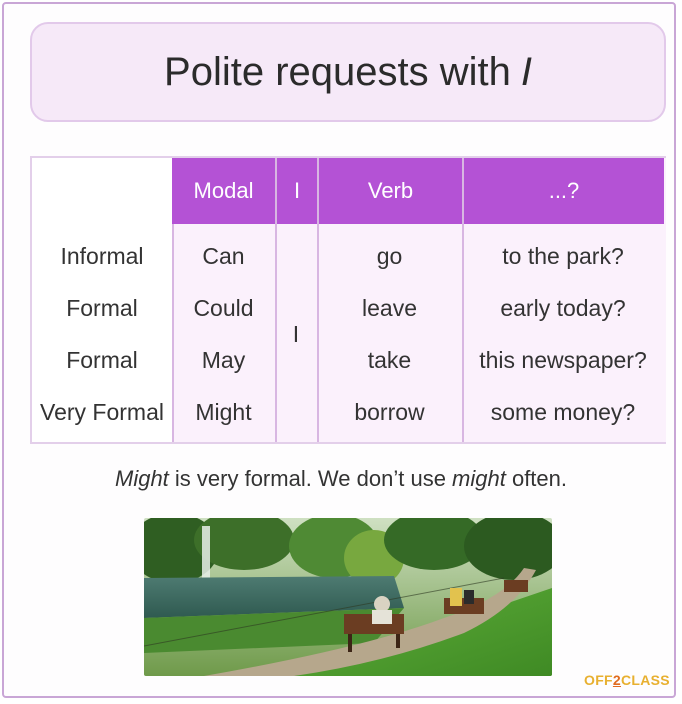  I want to click on verb-cell: leave, so click(389, 307).